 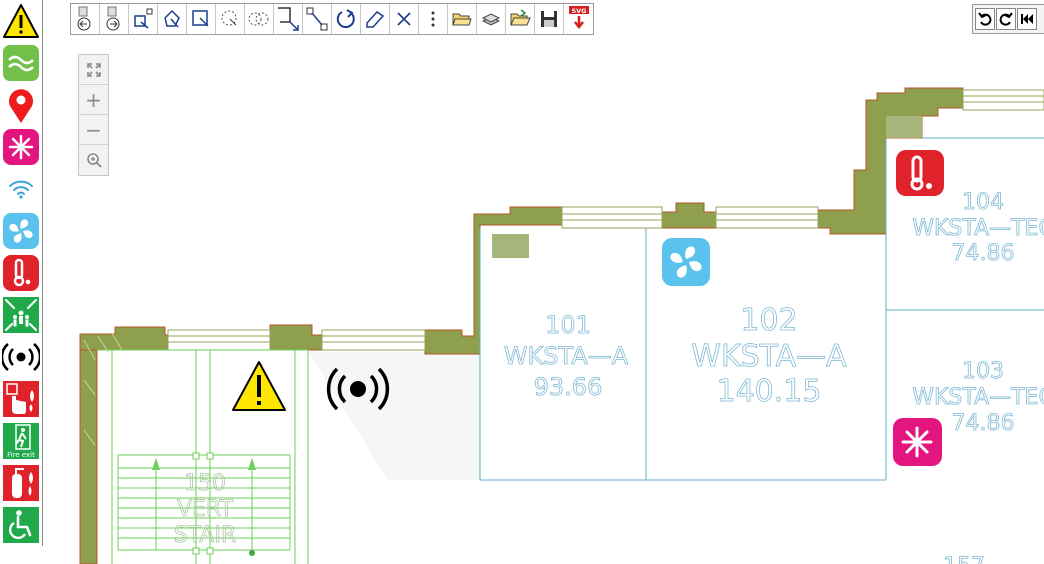 I want to click on layers-button, so click(x=491, y=19).